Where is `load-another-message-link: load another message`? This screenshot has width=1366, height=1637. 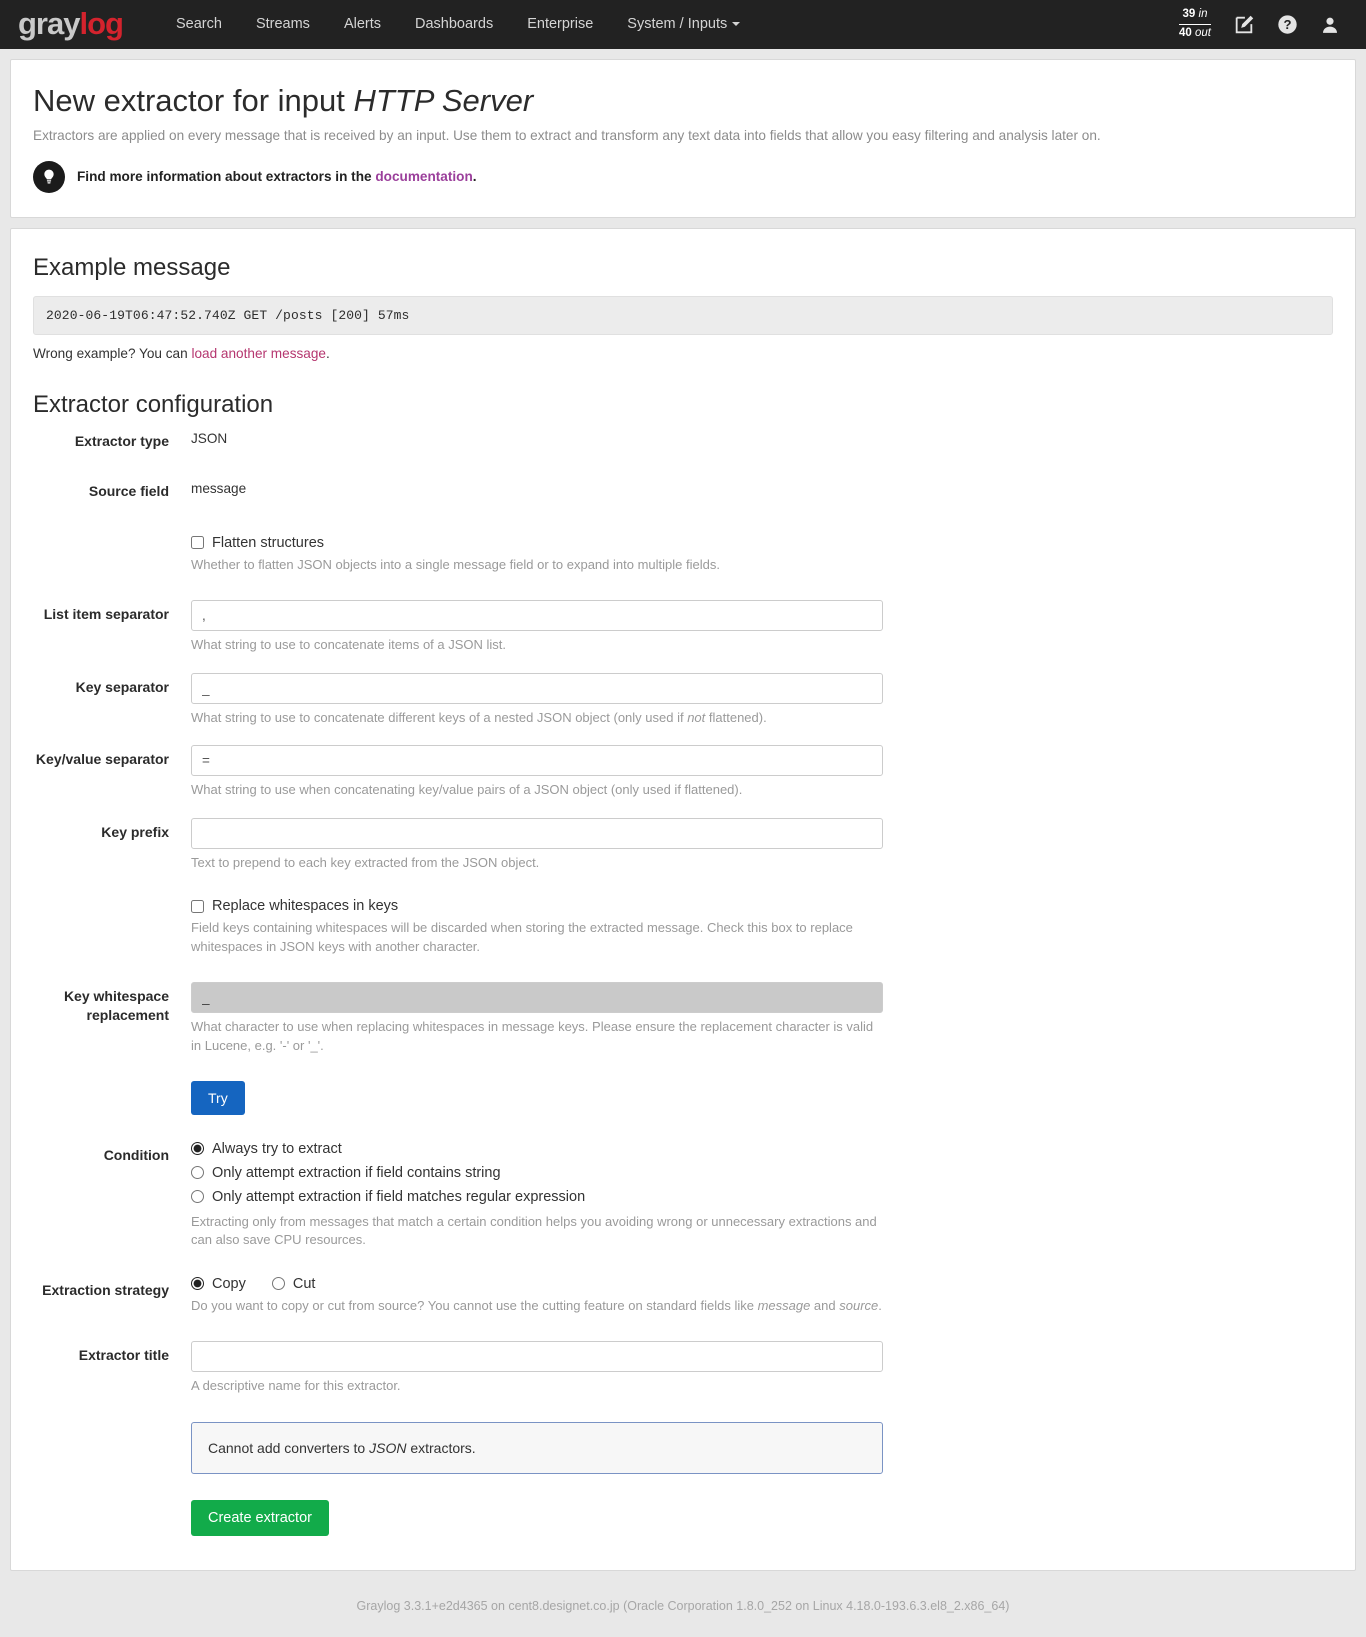 load-another-message-link: load another message is located at coordinates (258, 353).